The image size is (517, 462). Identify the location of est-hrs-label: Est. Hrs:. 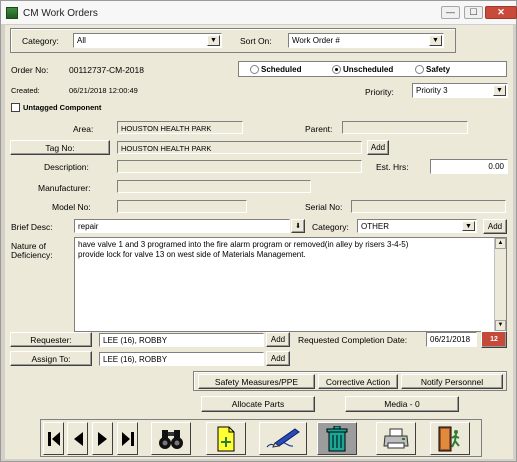
(392, 167).